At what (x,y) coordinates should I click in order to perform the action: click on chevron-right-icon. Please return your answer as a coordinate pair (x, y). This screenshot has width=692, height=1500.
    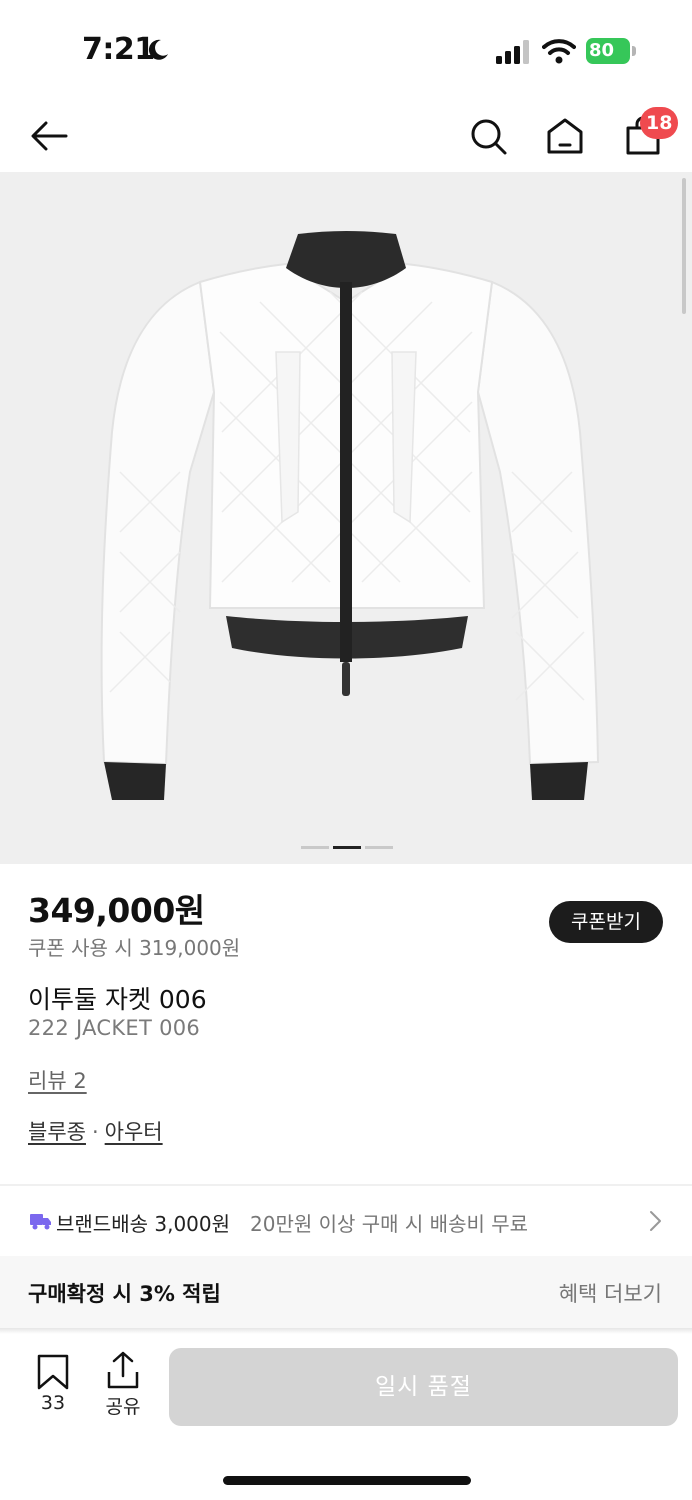
    Looking at the image, I should click on (656, 1221).